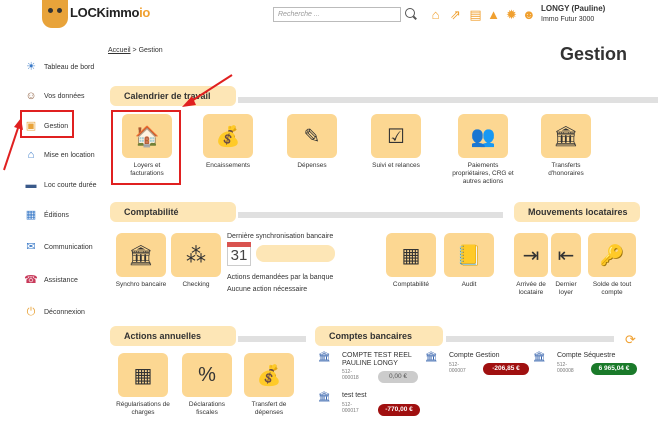 The width and height of the screenshot is (670, 423). What do you see at coordinates (59, 67) in the screenshot?
I see `sidebar-item-tableau-de-bord: ☀ Tableau de bord` at bounding box center [59, 67].